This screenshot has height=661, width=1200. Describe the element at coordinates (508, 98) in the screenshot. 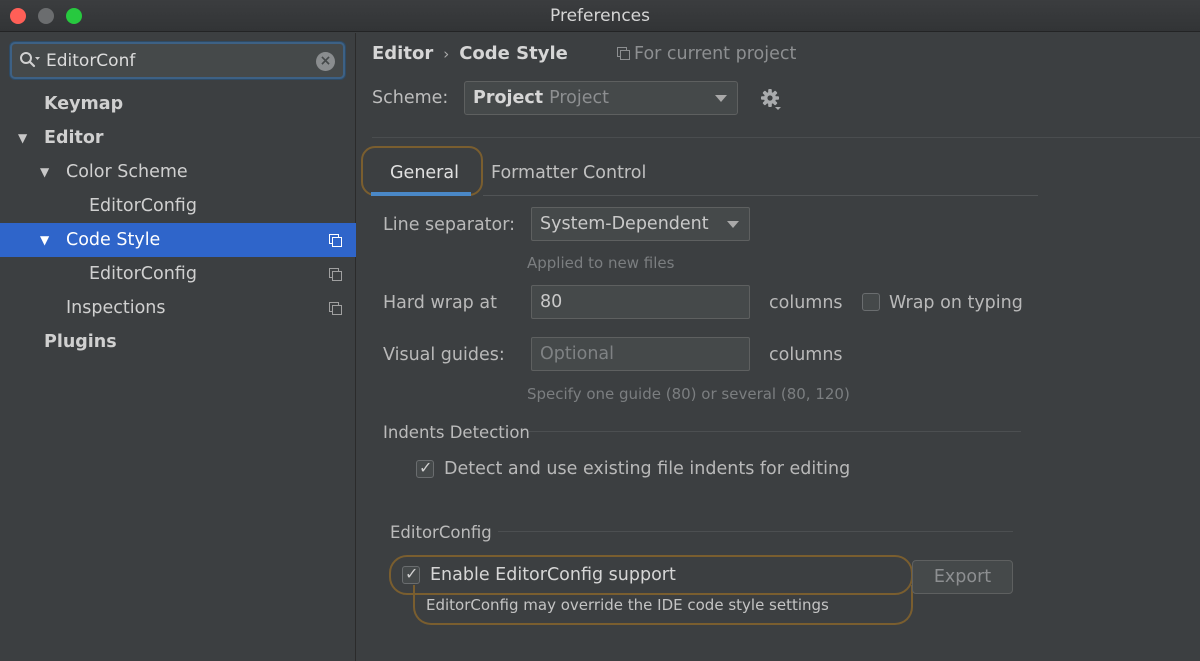

I see `scheme-value: Project` at that location.